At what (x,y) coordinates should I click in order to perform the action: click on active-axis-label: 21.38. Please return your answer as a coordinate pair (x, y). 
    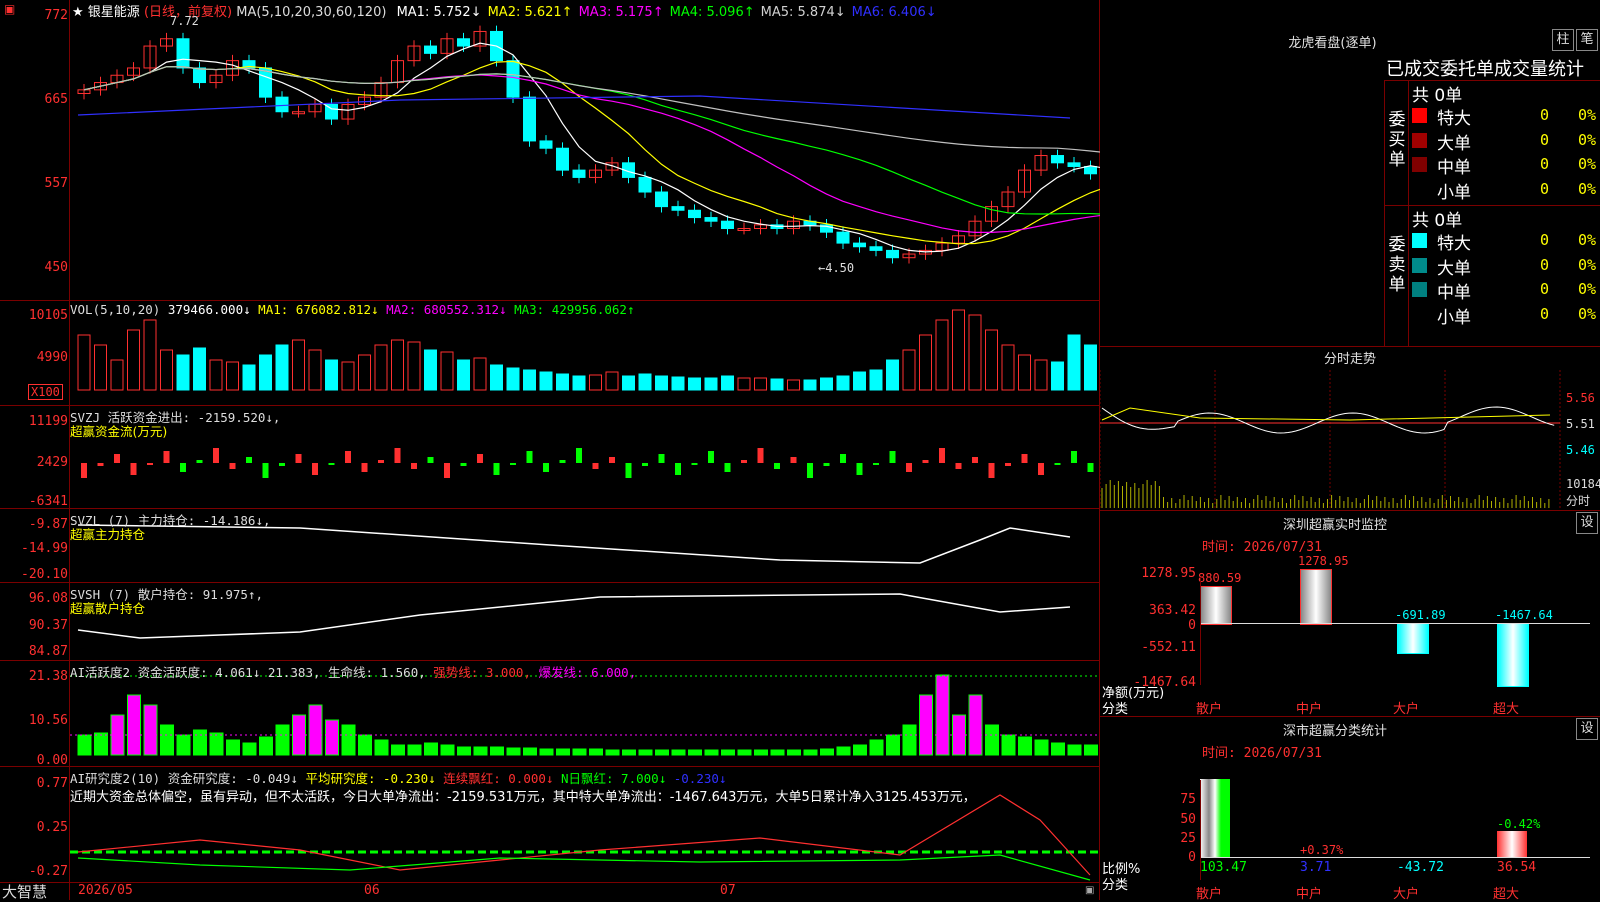
    Looking at the image, I should click on (48, 676).